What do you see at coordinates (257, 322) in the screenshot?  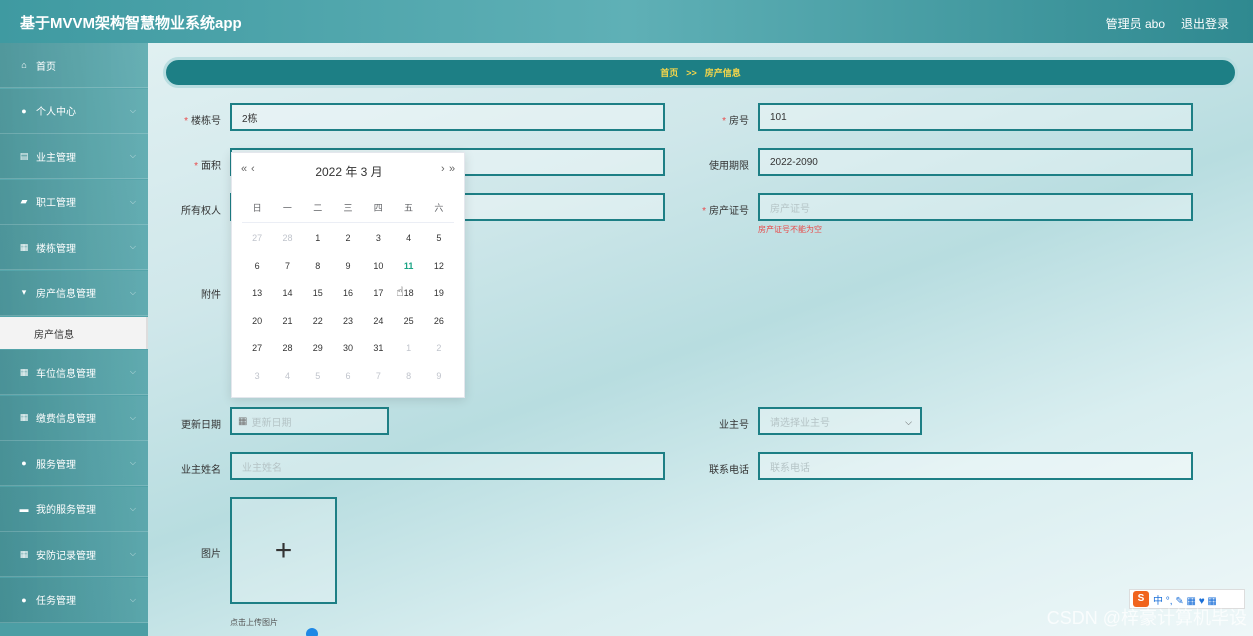 I see `calendar-day: 20` at bounding box center [257, 322].